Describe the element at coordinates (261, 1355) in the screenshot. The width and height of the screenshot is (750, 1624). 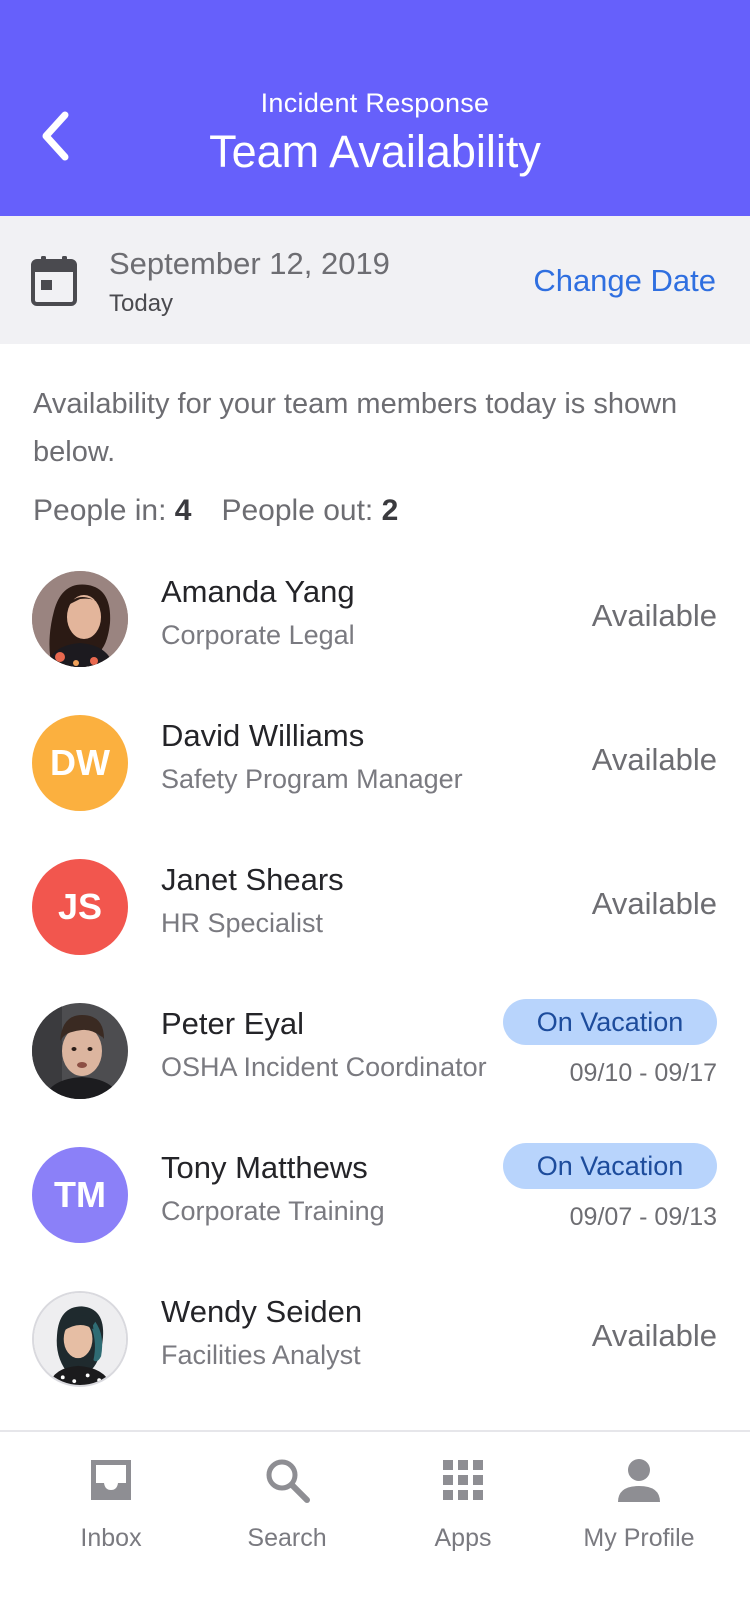
I see `person-role: Facilities Analyst` at that location.